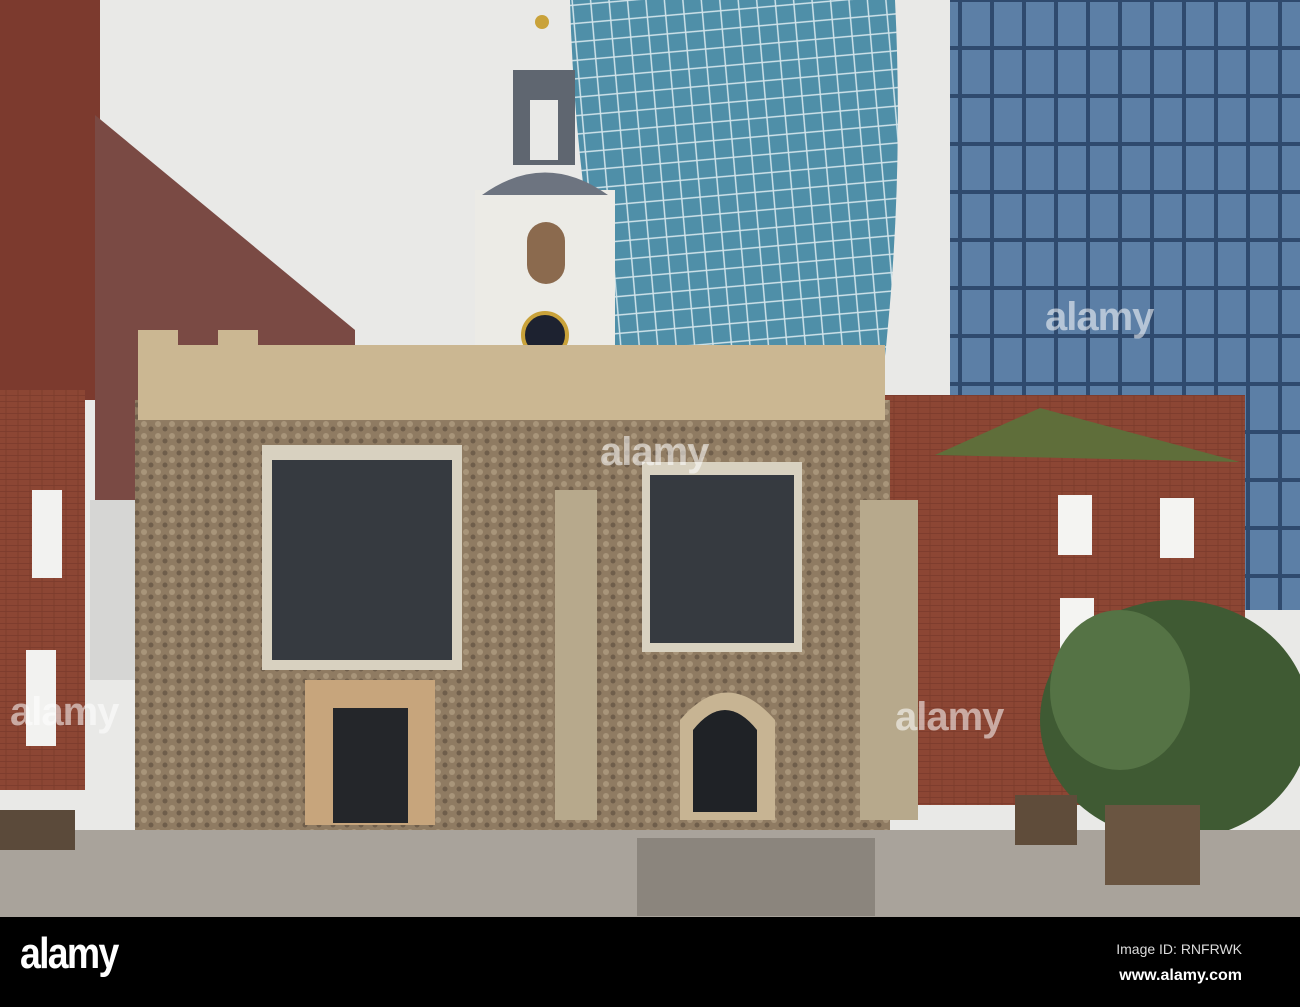  I want to click on battlements, so click(511, 382).